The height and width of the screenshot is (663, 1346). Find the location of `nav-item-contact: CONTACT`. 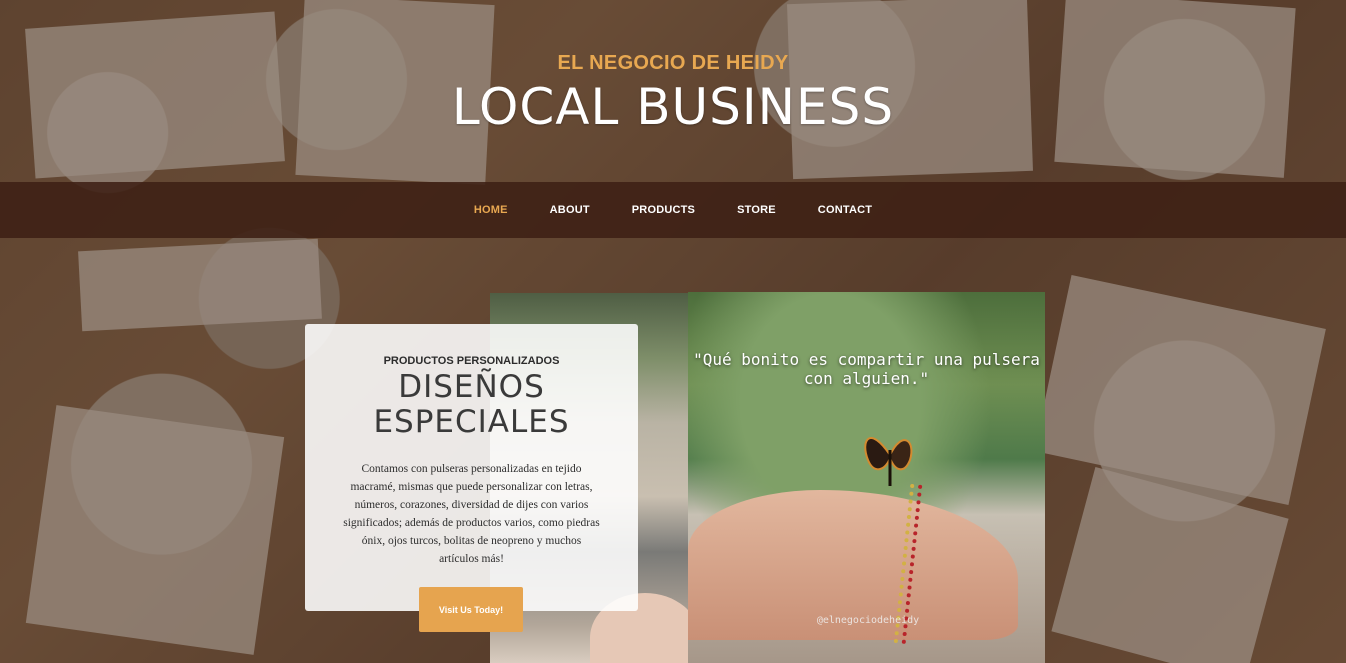

nav-item-contact: CONTACT is located at coordinates (845, 210).